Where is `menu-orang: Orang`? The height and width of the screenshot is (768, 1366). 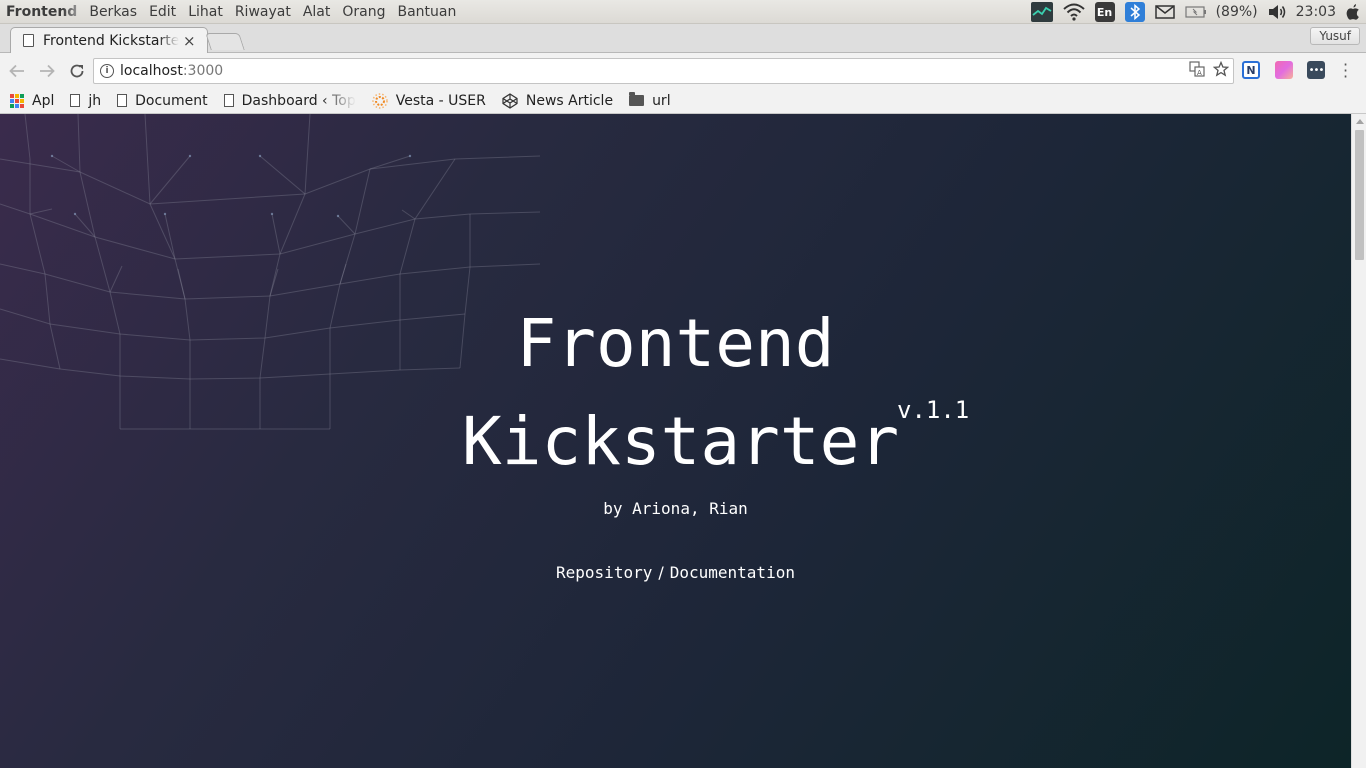
menu-orang: Orang is located at coordinates (363, 12).